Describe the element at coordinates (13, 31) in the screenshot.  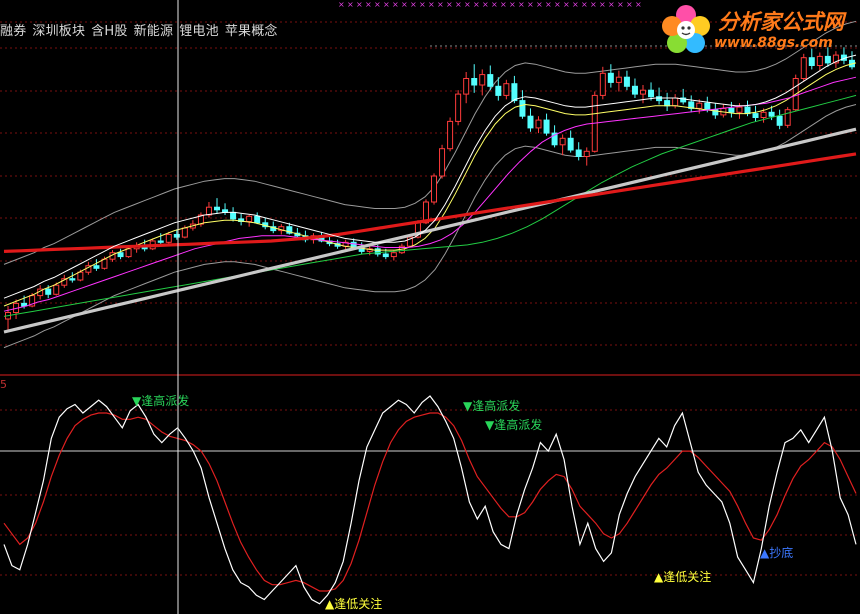
I see `concept-tag: 融券` at that location.